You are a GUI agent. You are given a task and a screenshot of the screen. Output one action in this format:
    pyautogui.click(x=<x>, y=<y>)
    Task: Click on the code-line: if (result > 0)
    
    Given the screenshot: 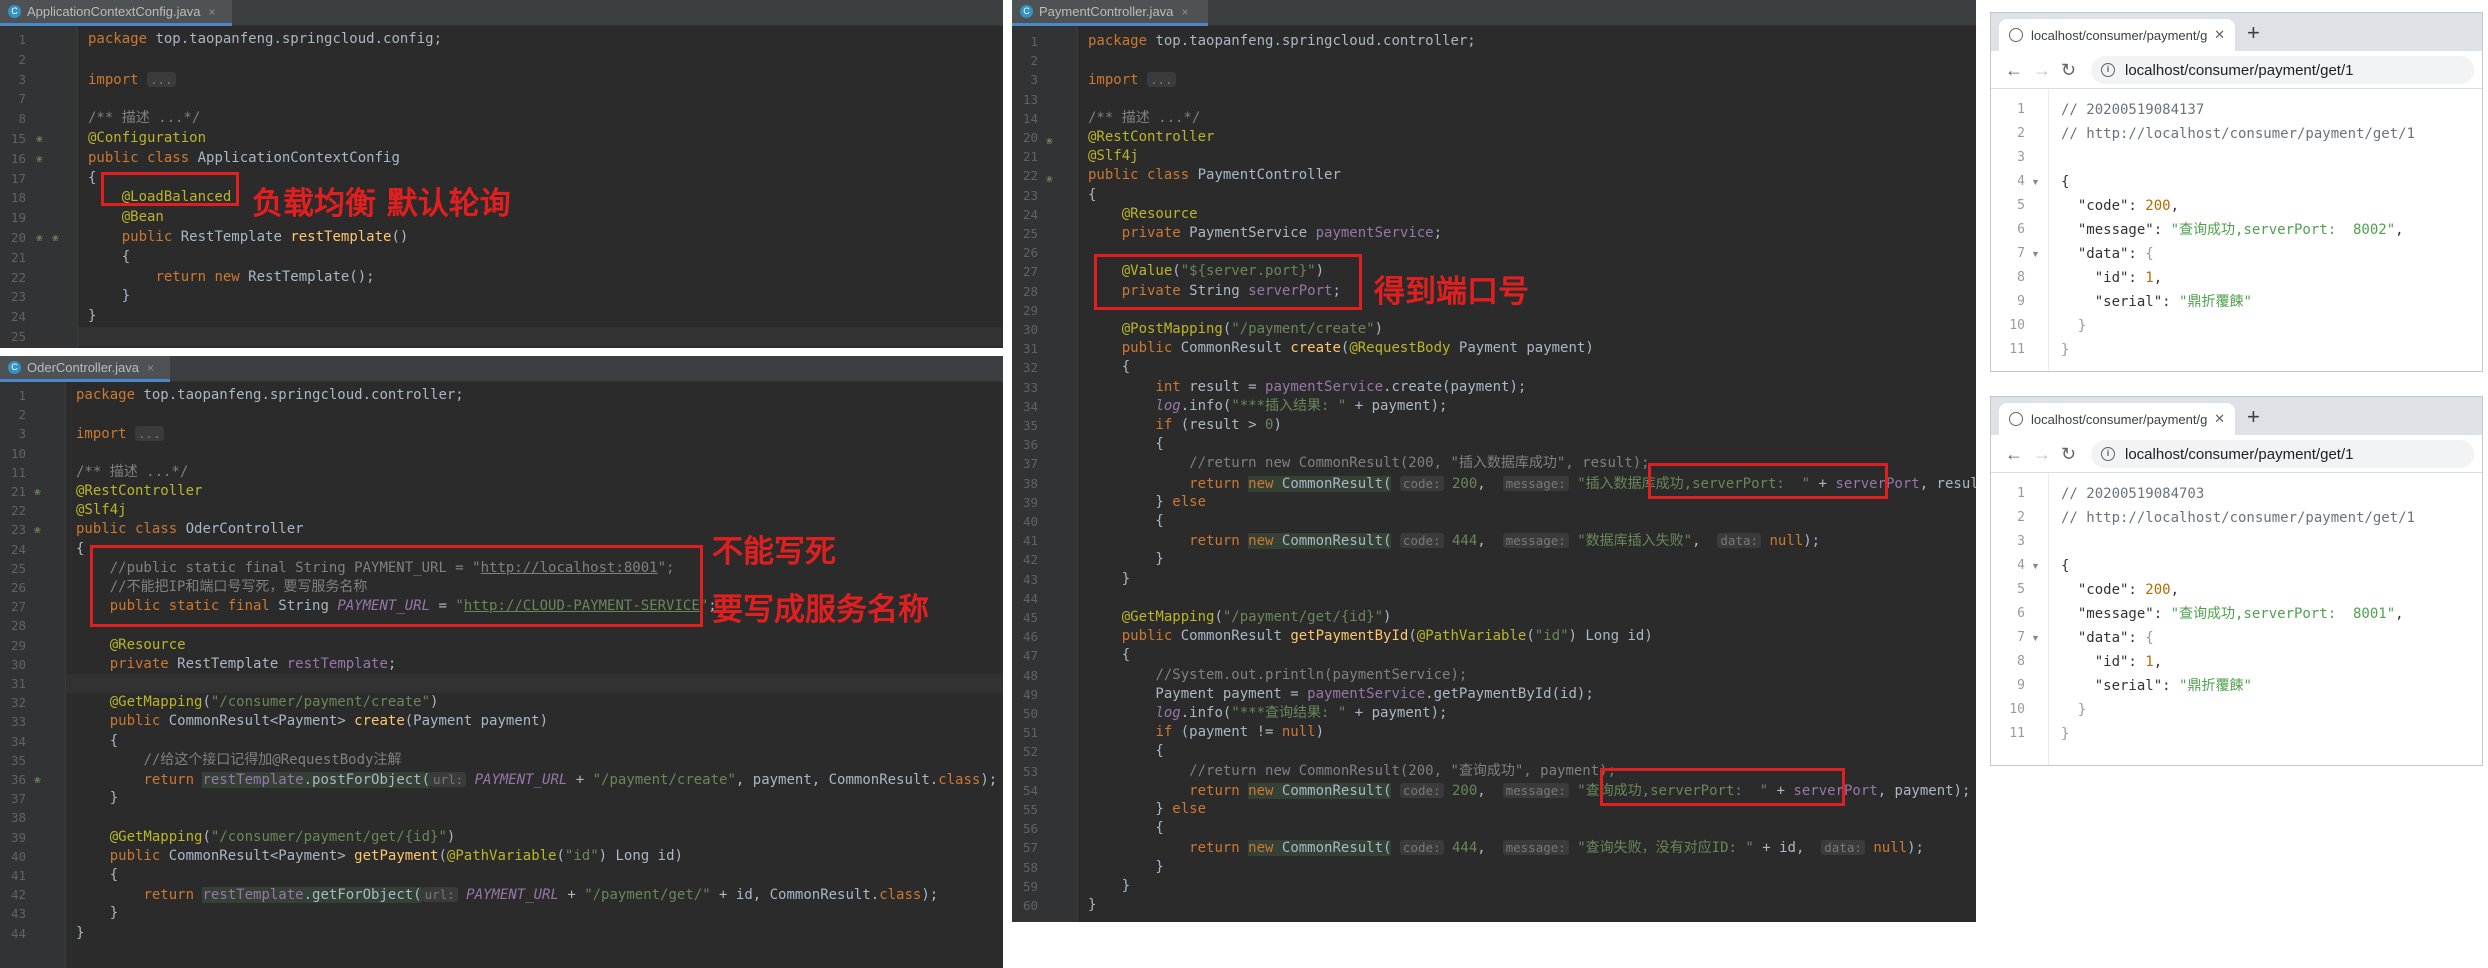 What is the action you would take?
    pyautogui.click(x=1218, y=425)
    